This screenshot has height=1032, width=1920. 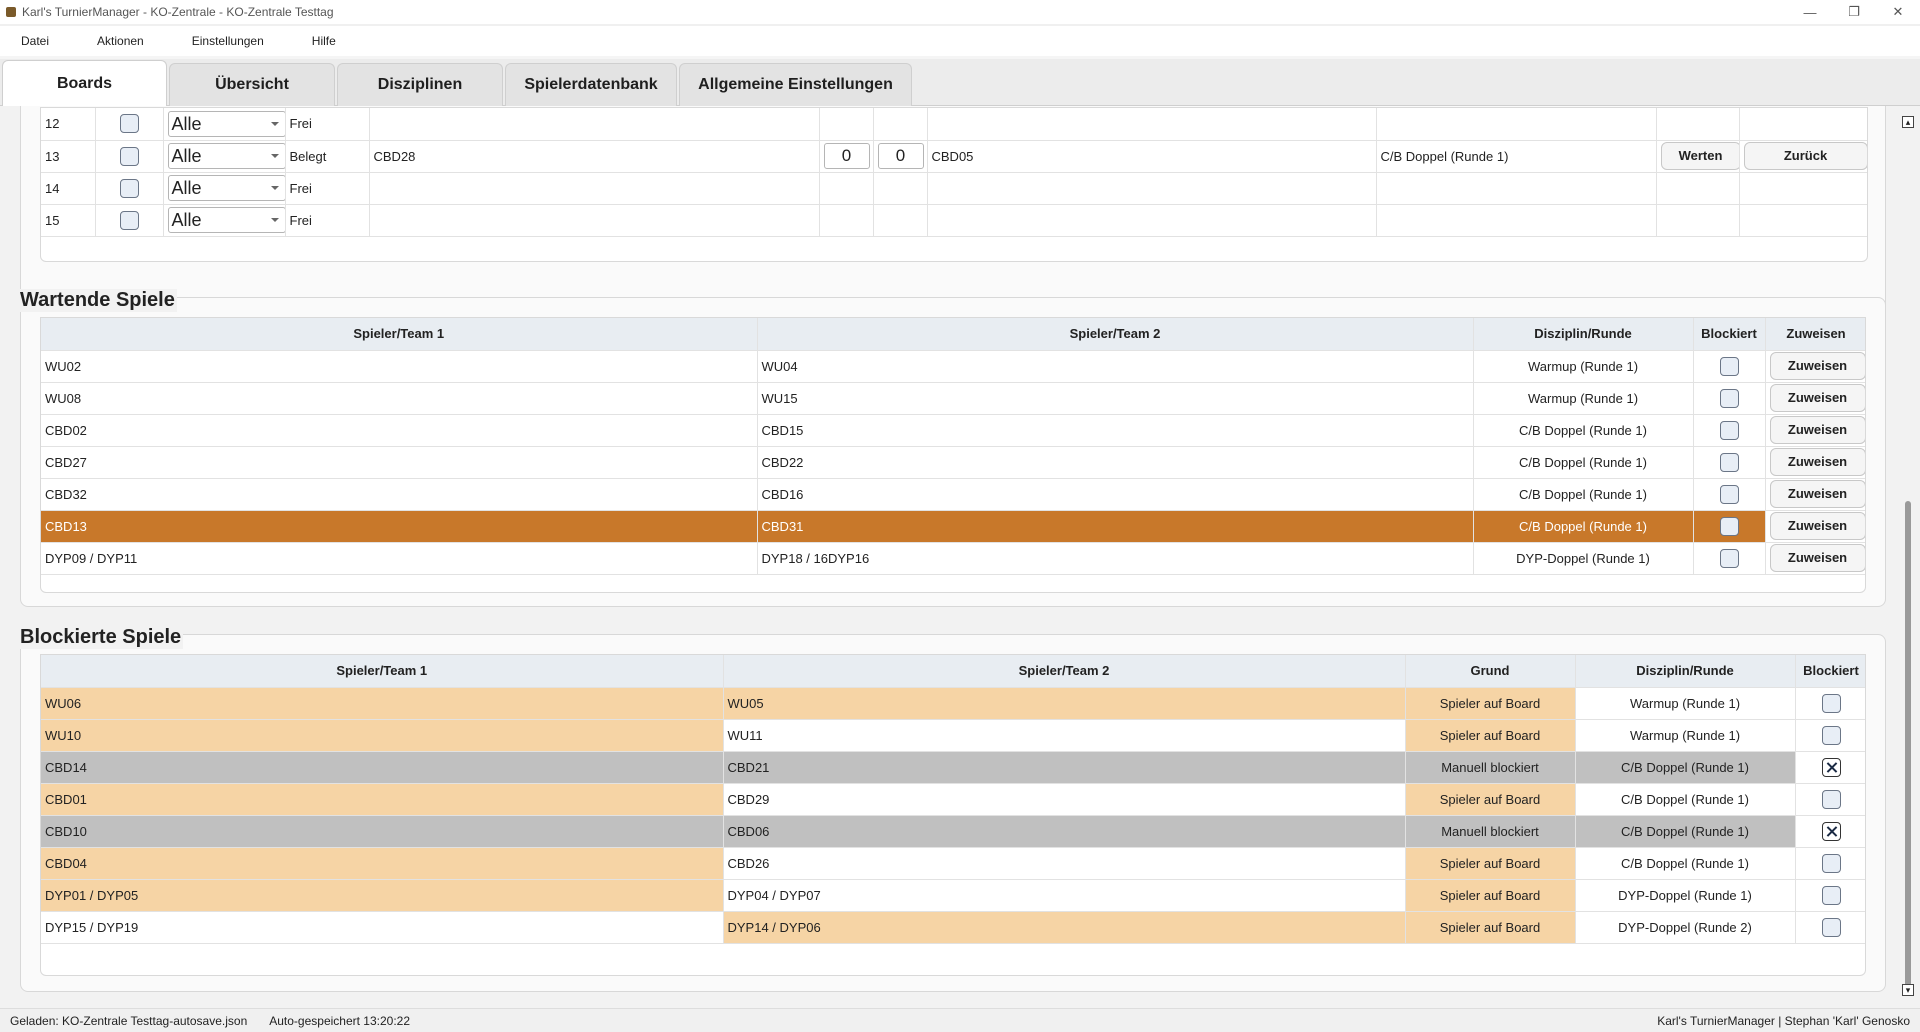 I want to click on maximize-icon: ❐, so click(x=1854, y=12).